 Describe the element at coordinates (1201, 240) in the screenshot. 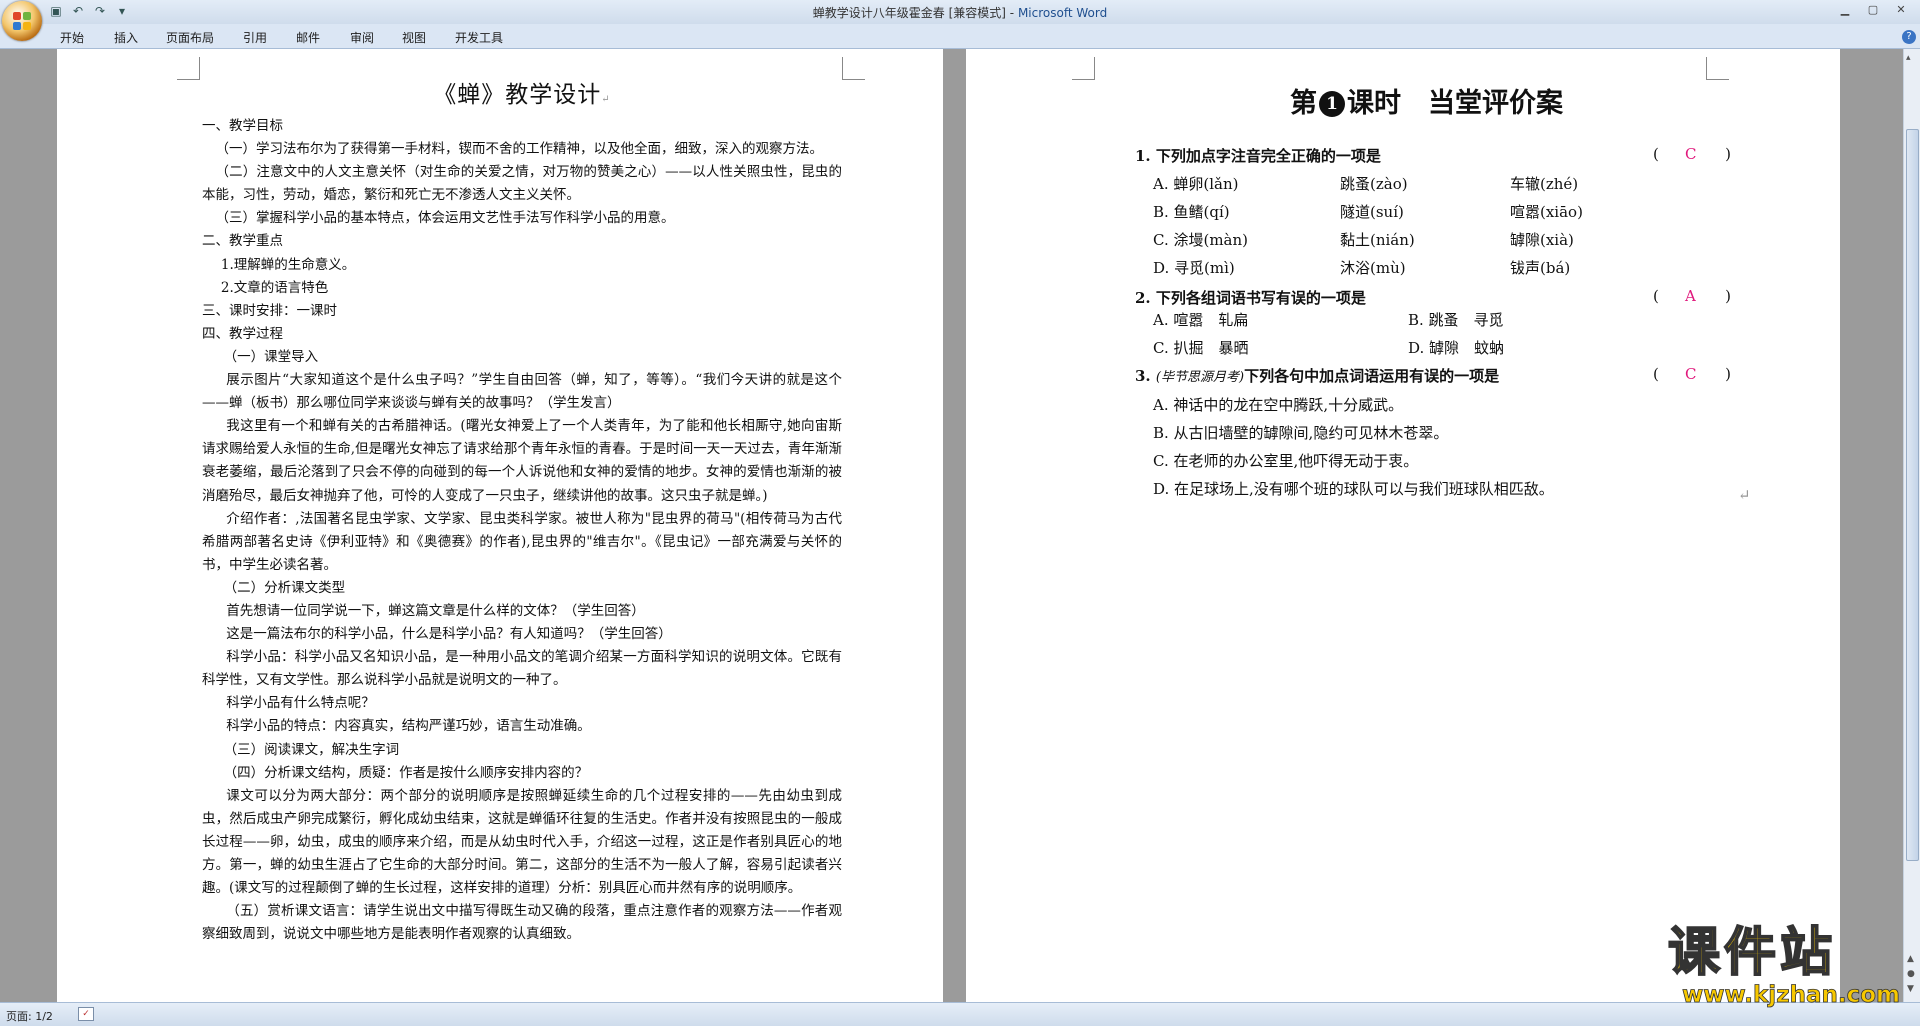

I see `option: C. 涂墁(màn)` at that location.